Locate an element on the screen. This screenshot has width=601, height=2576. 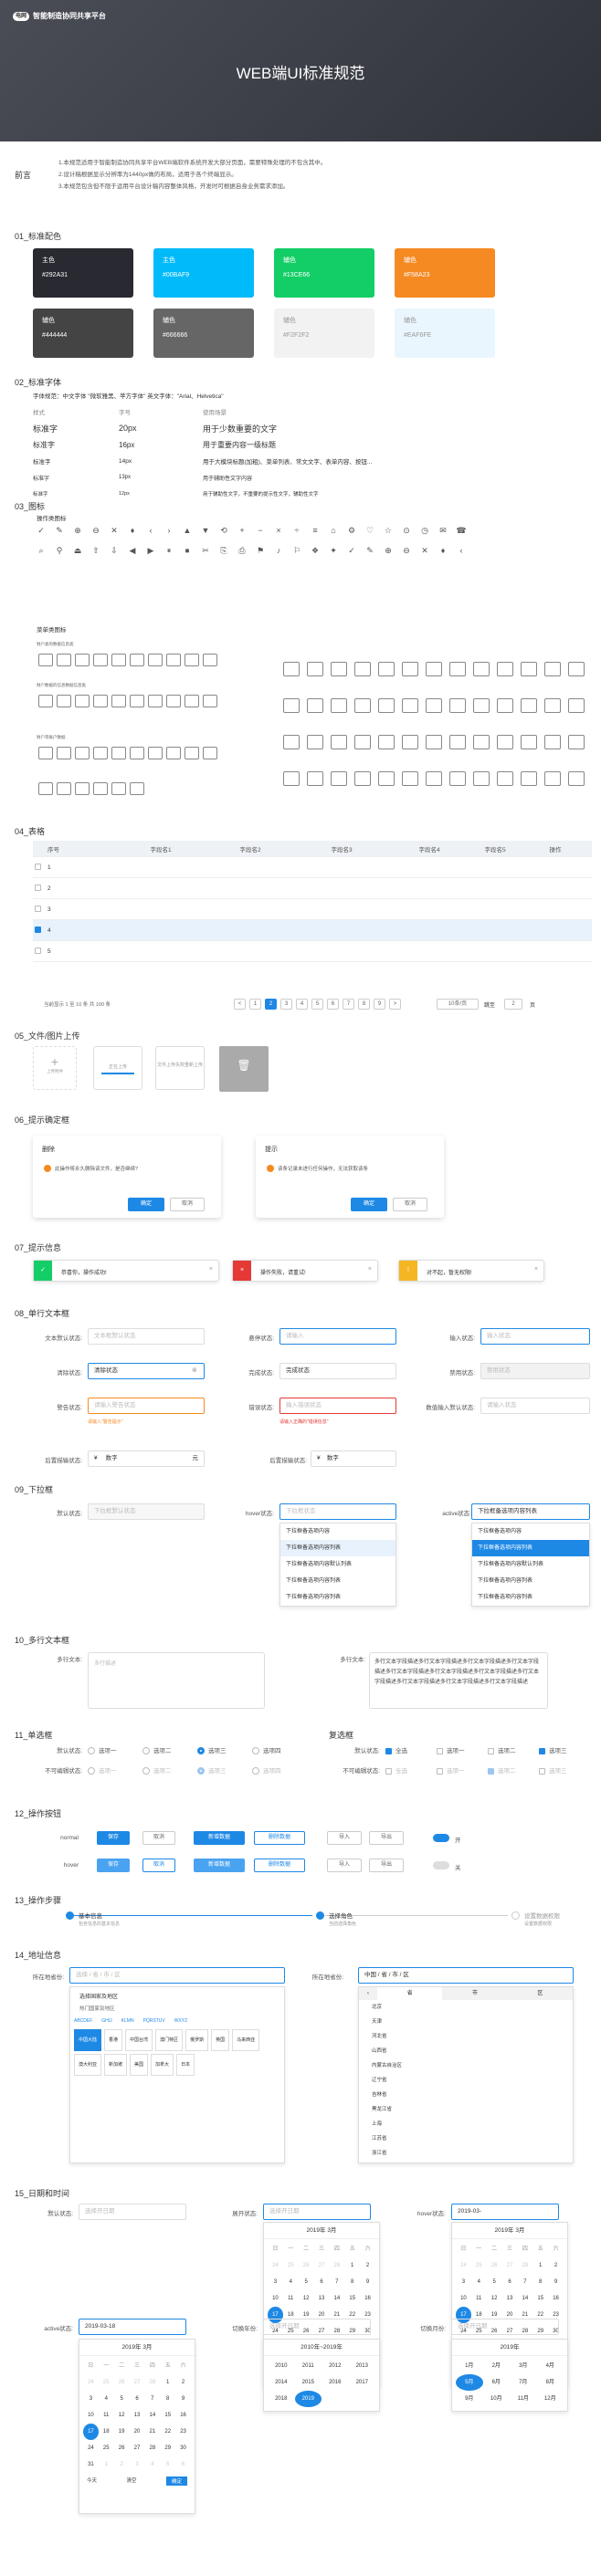
address-input-filled: 中国 / 省 / 市 / 区 is located at coordinates (466, 1976).